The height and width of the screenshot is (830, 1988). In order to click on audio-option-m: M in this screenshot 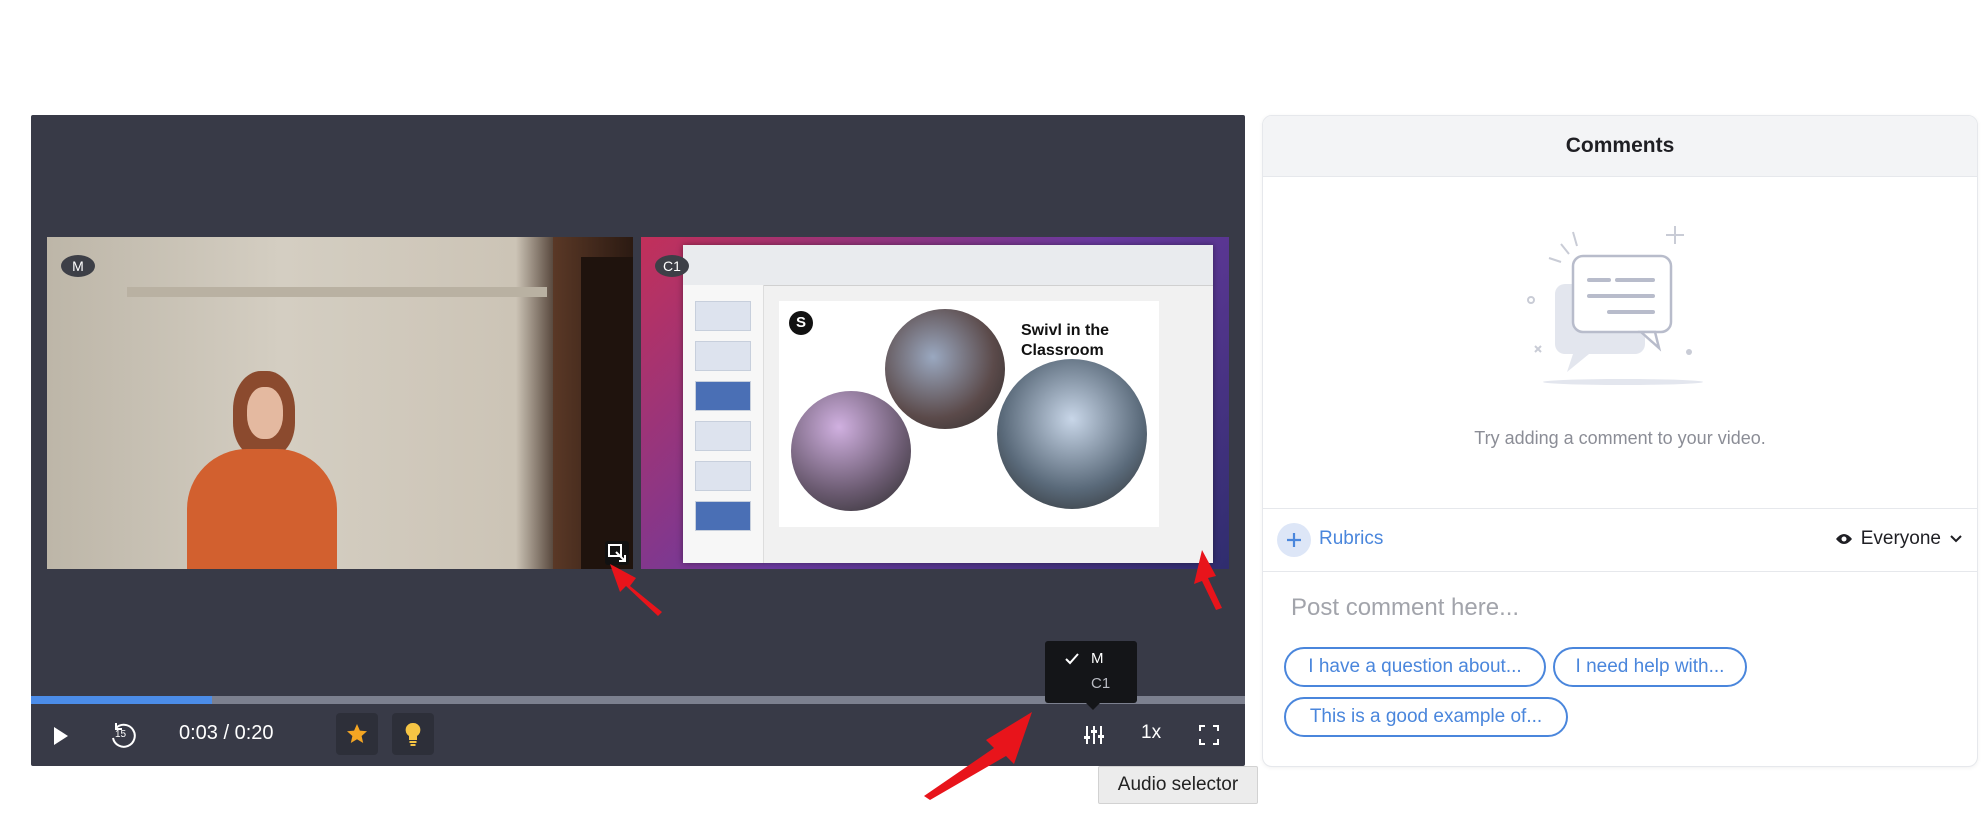, I will do `click(1091, 659)`.